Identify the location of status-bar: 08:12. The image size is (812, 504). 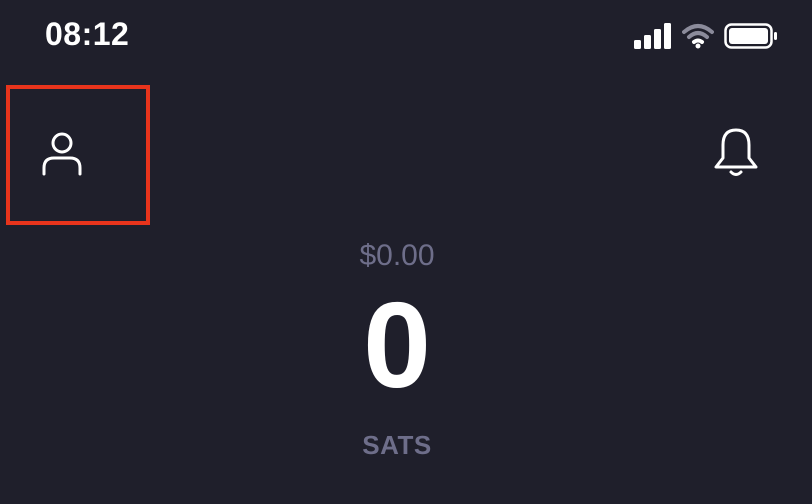
(406, 36).